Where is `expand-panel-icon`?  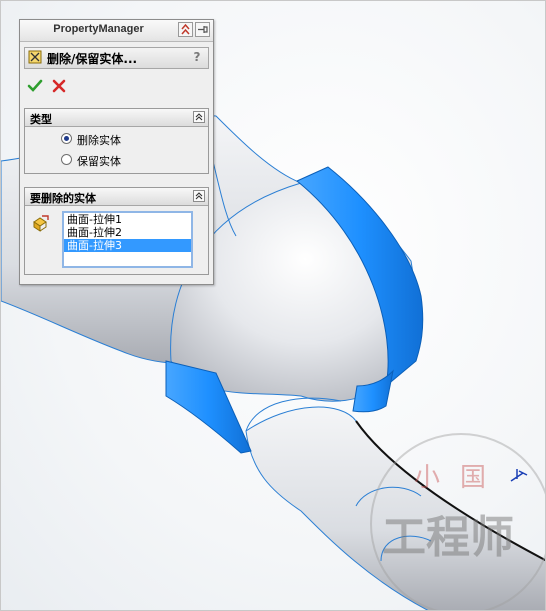
expand-panel-icon is located at coordinates (185, 29).